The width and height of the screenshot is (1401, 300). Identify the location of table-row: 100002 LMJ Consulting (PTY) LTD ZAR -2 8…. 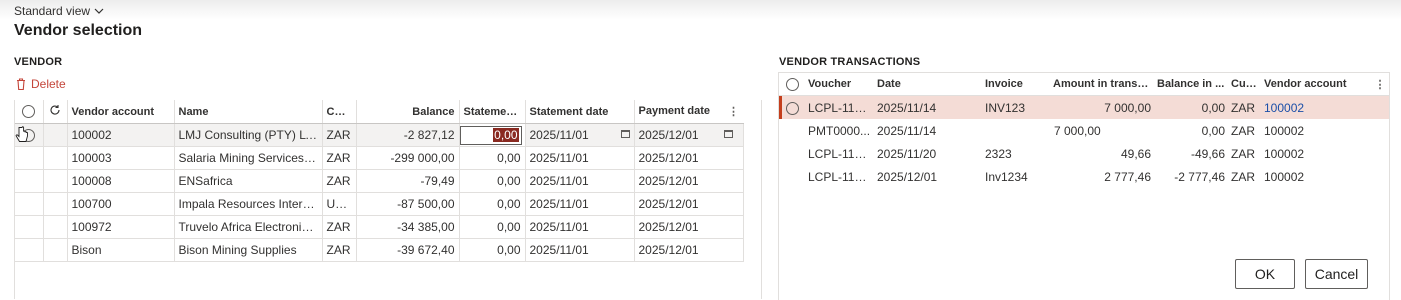
(379, 135).